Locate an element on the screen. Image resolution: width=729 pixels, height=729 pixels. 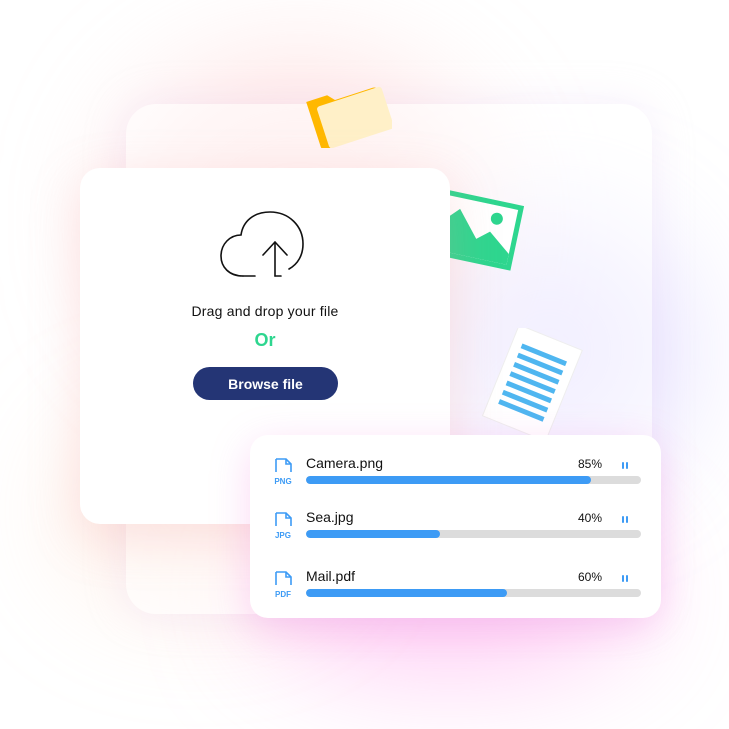
drag-drop-instruction: Drag and drop your file is located at coordinates (265, 311).